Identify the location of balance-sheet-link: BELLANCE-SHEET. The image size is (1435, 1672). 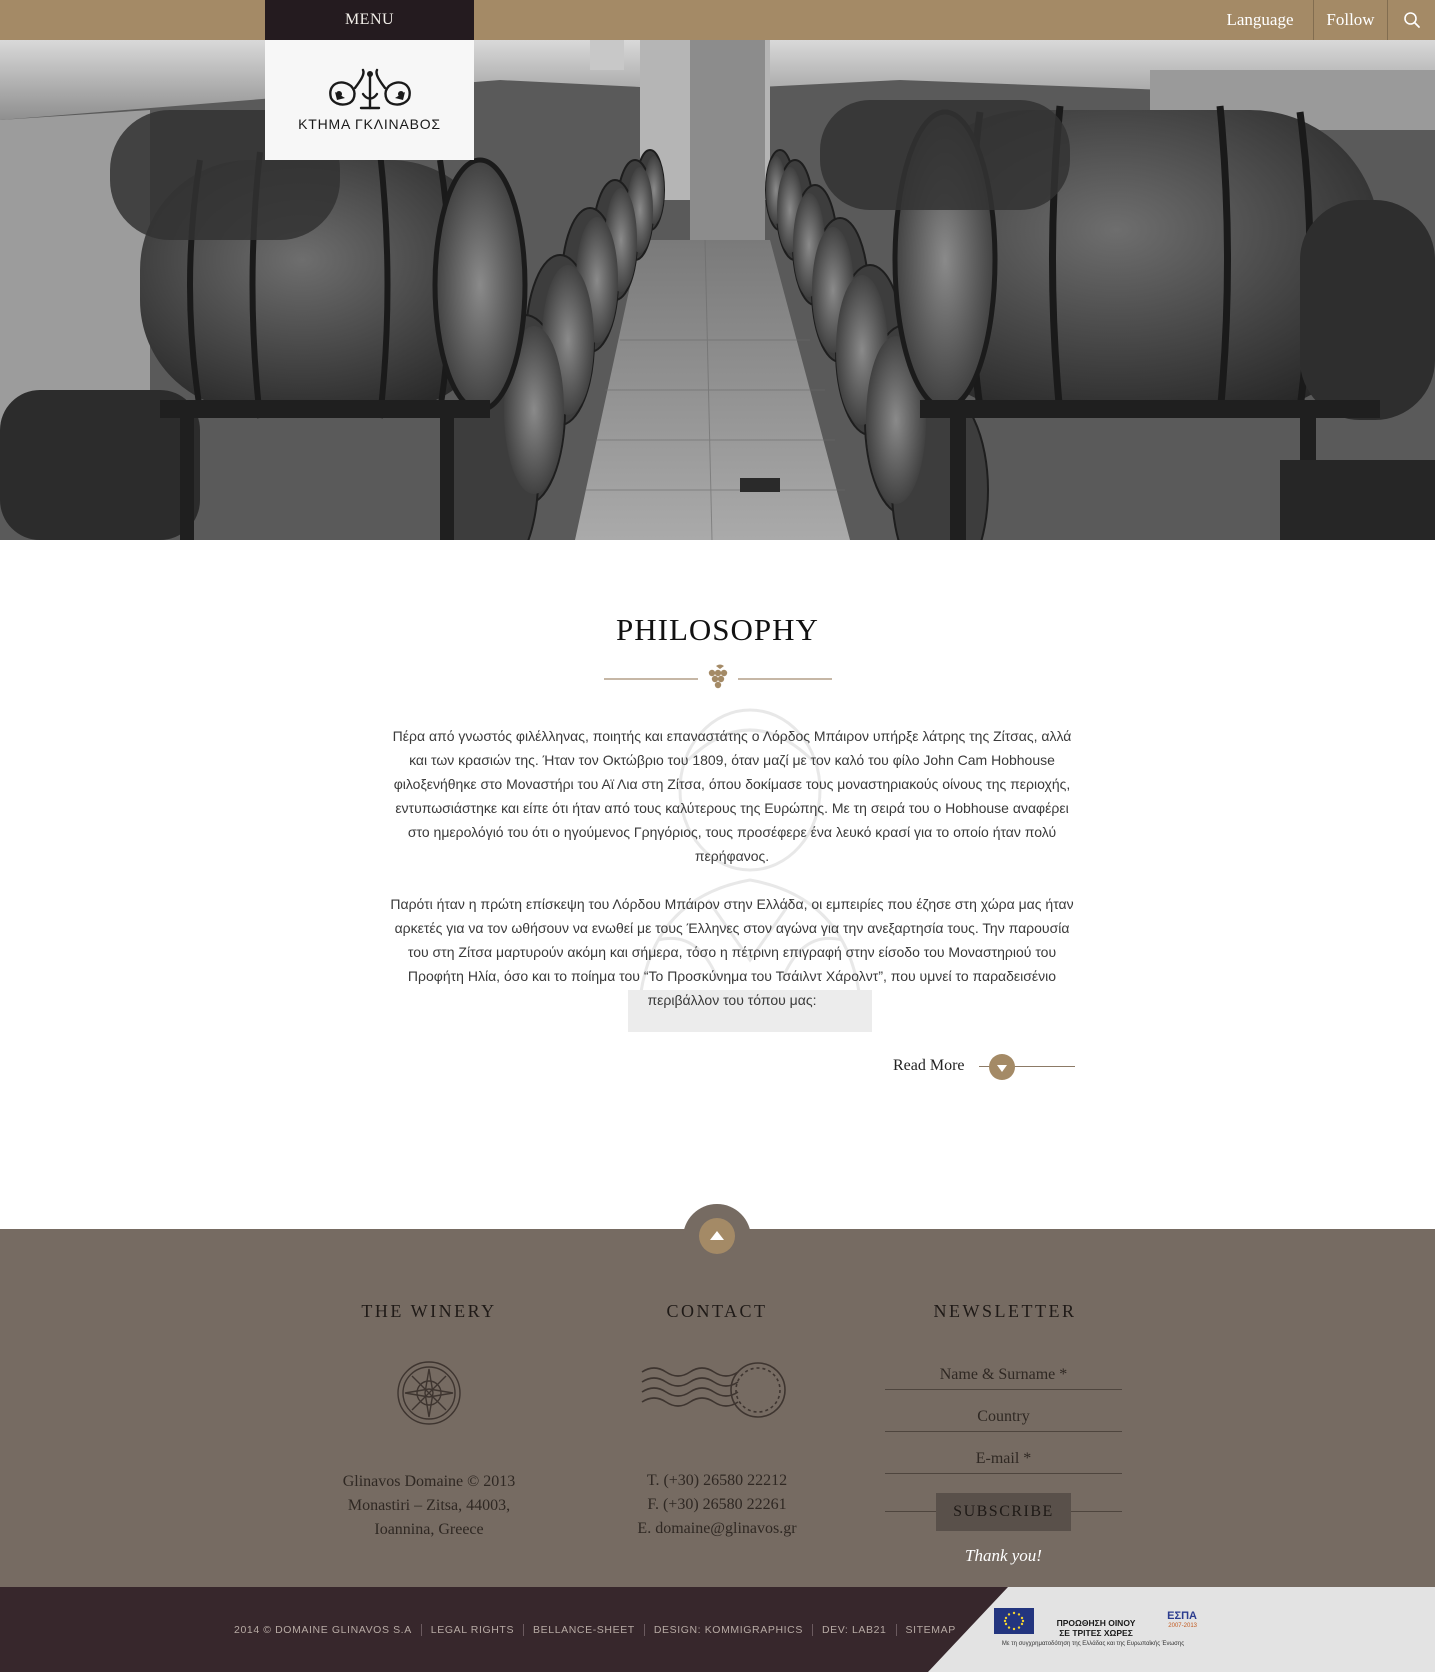
(584, 1630).